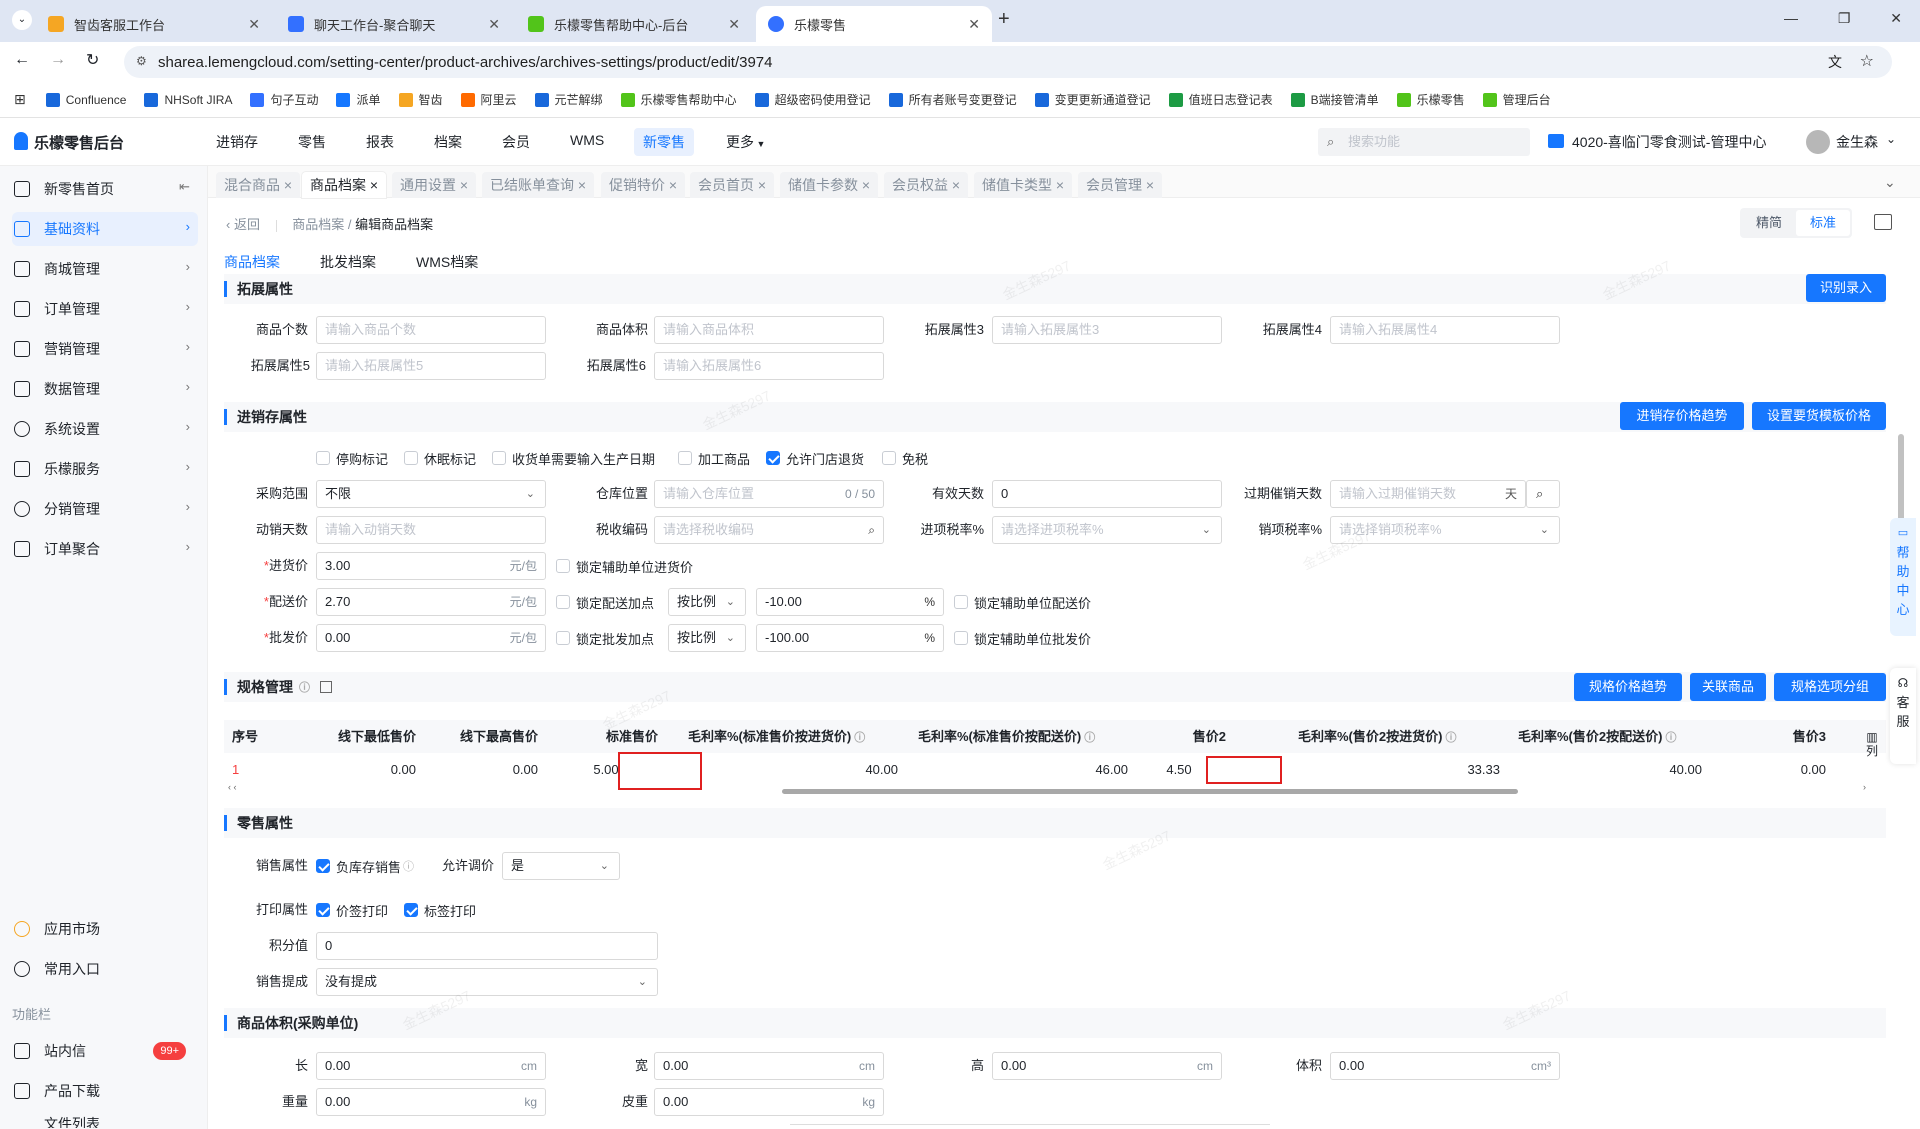  Describe the element at coordinates (258, 185) in the screenshot. I see `page-tab: 混合商品 ×` at that location.